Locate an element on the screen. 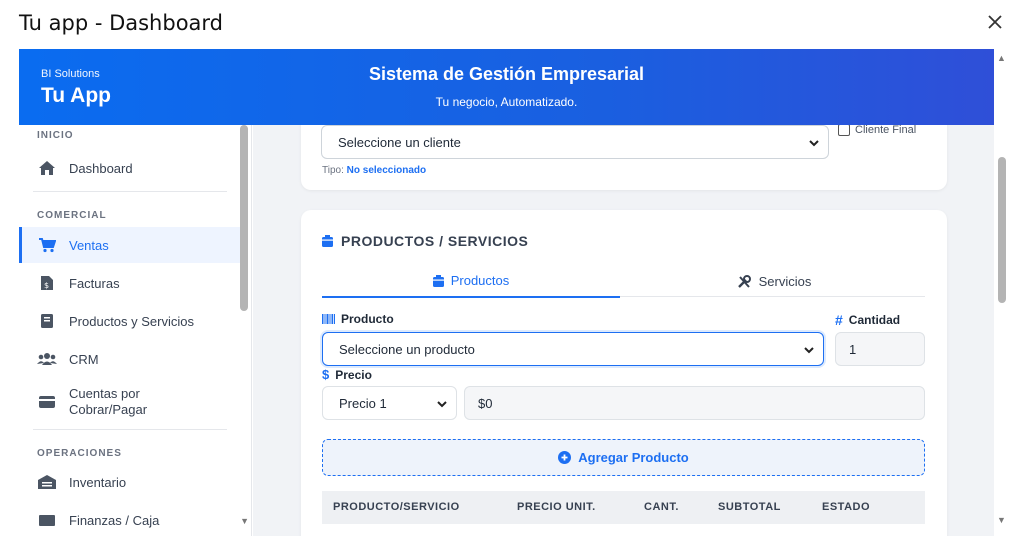  sidebar-item-productos: Productos y Servicios is located at coordinates (130, 321).